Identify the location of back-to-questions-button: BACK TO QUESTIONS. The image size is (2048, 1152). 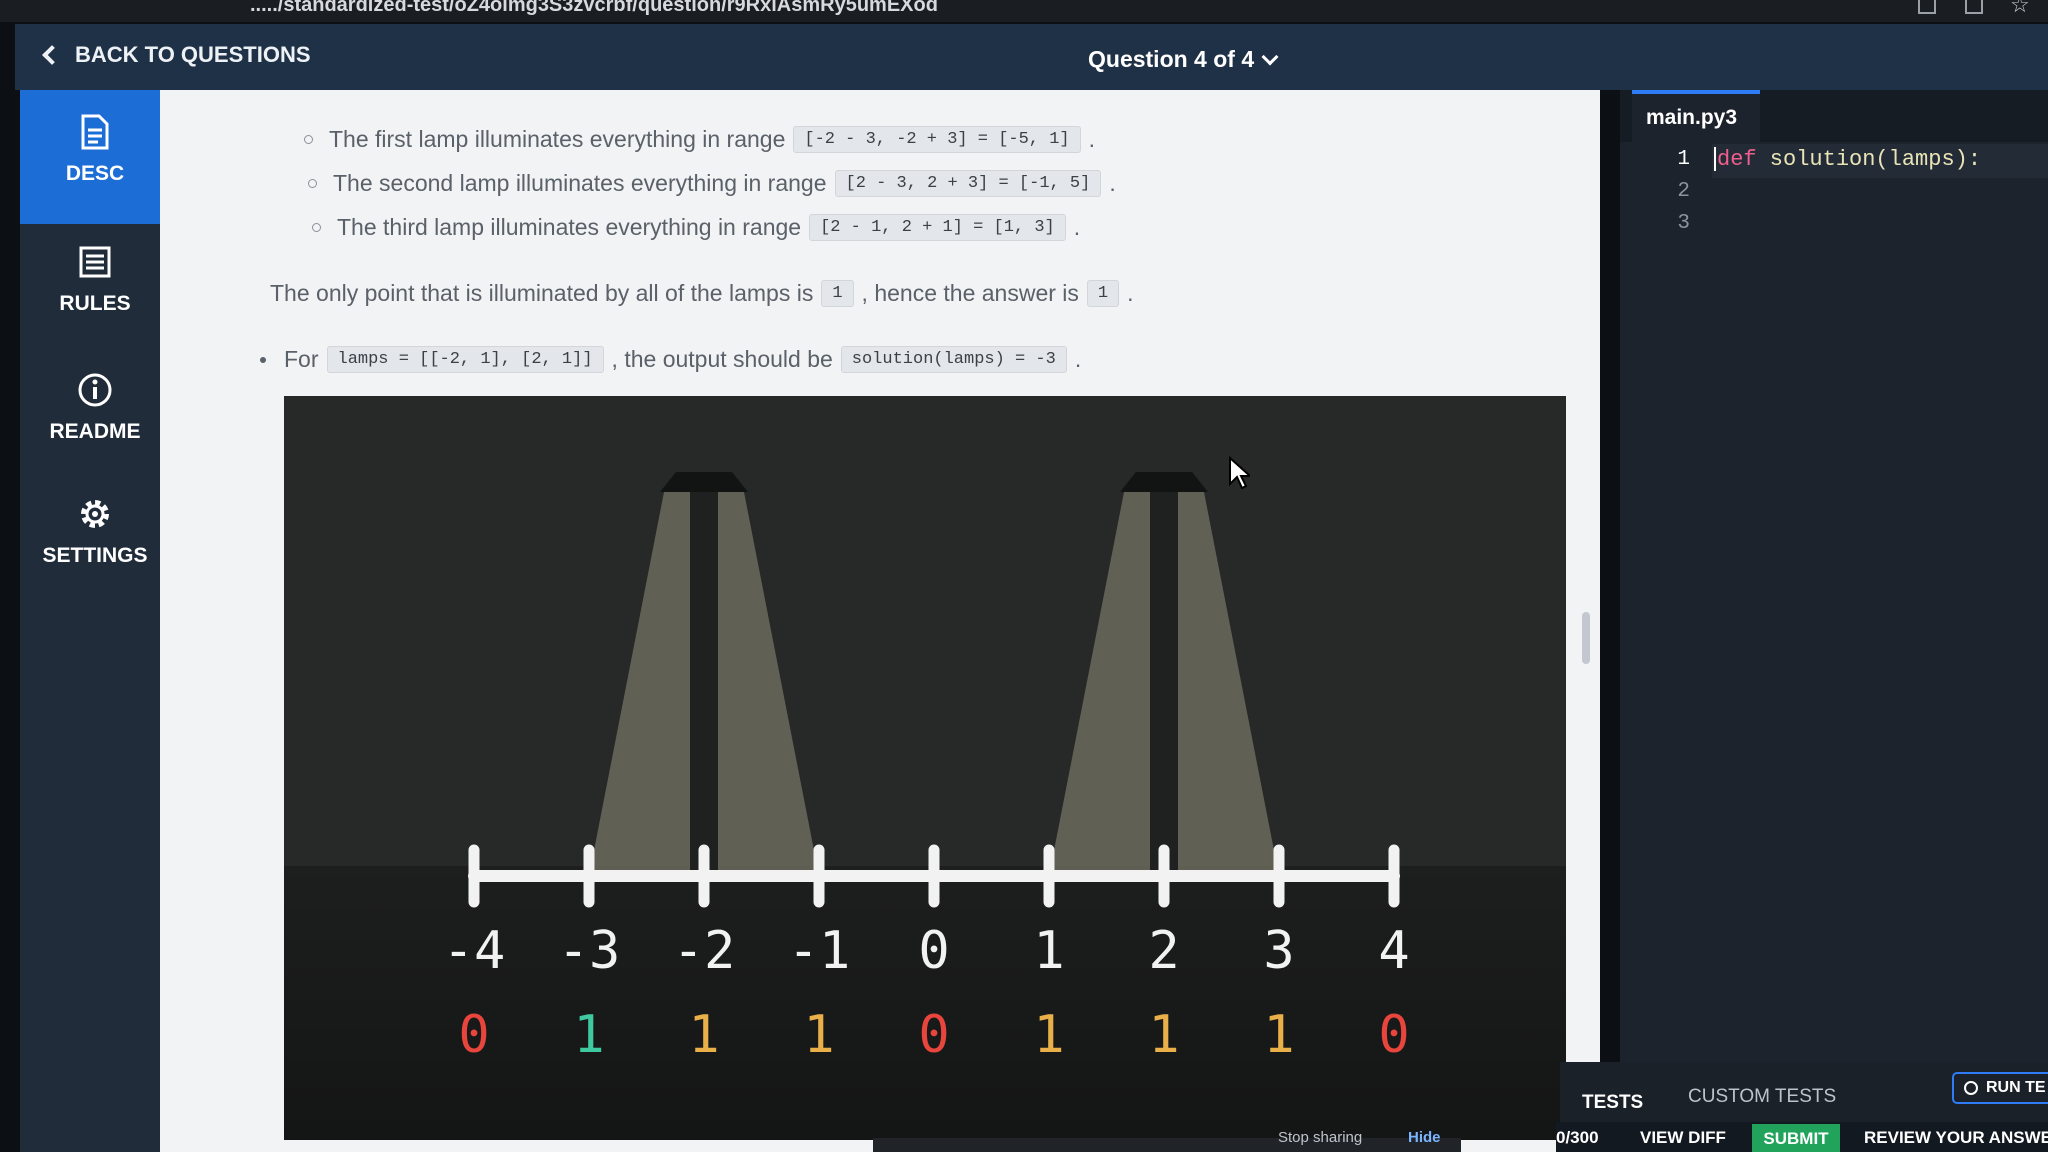
(176, 55).